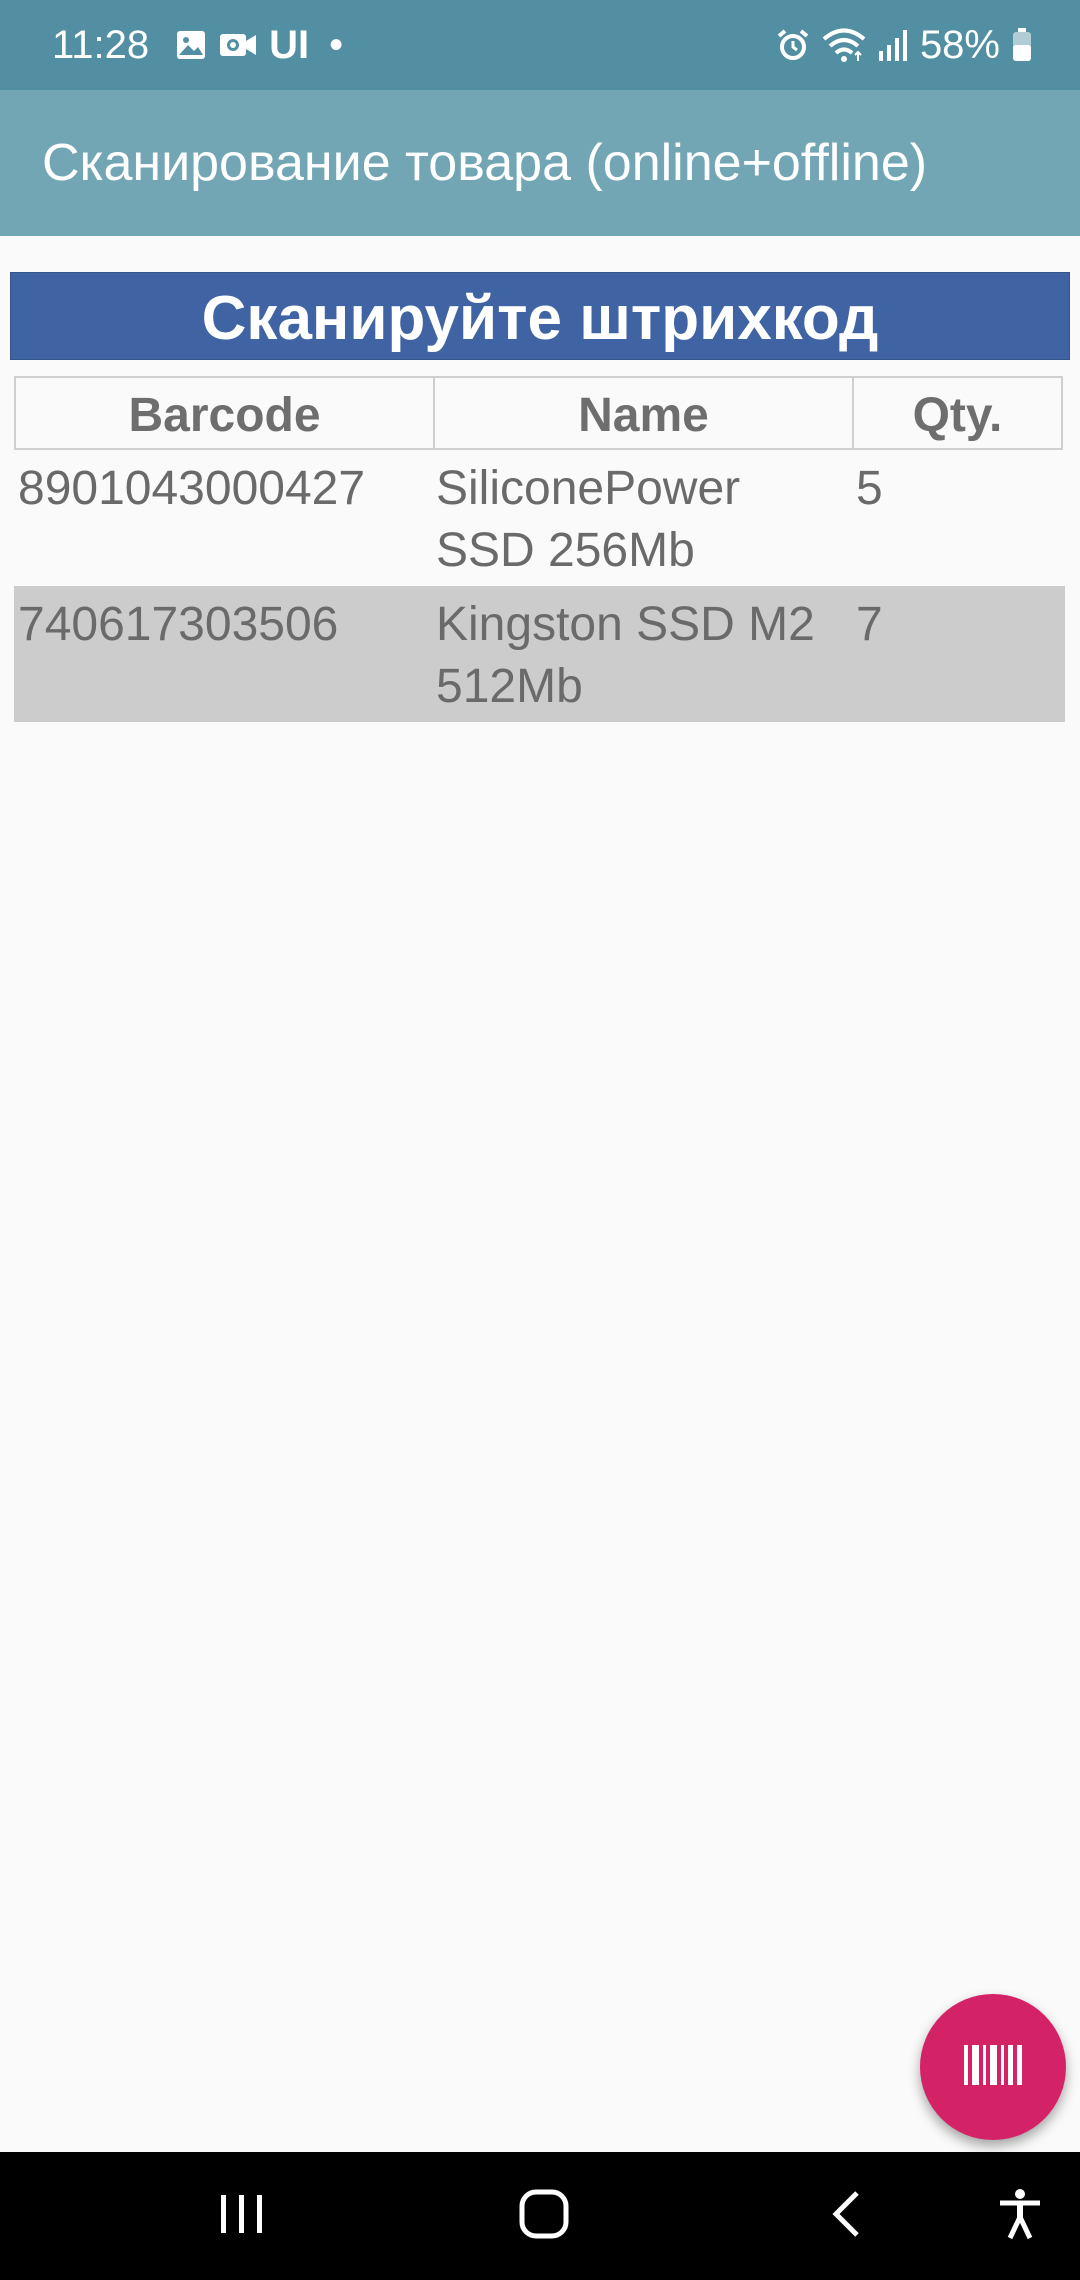  What do you see at coordinates (869, 488) in the screenshot?
I see `cell-qty: 5` at bounding box center [869, 488].